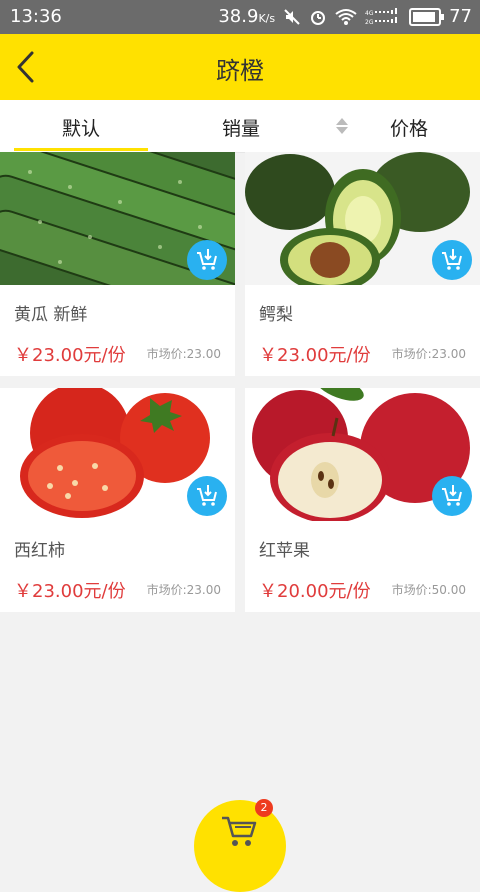 Image resolution: width=480 pixels, height=892 pixels. Describe the element at coordinates (427, 16) in the screenshot. I see `battery-icon` at that location.